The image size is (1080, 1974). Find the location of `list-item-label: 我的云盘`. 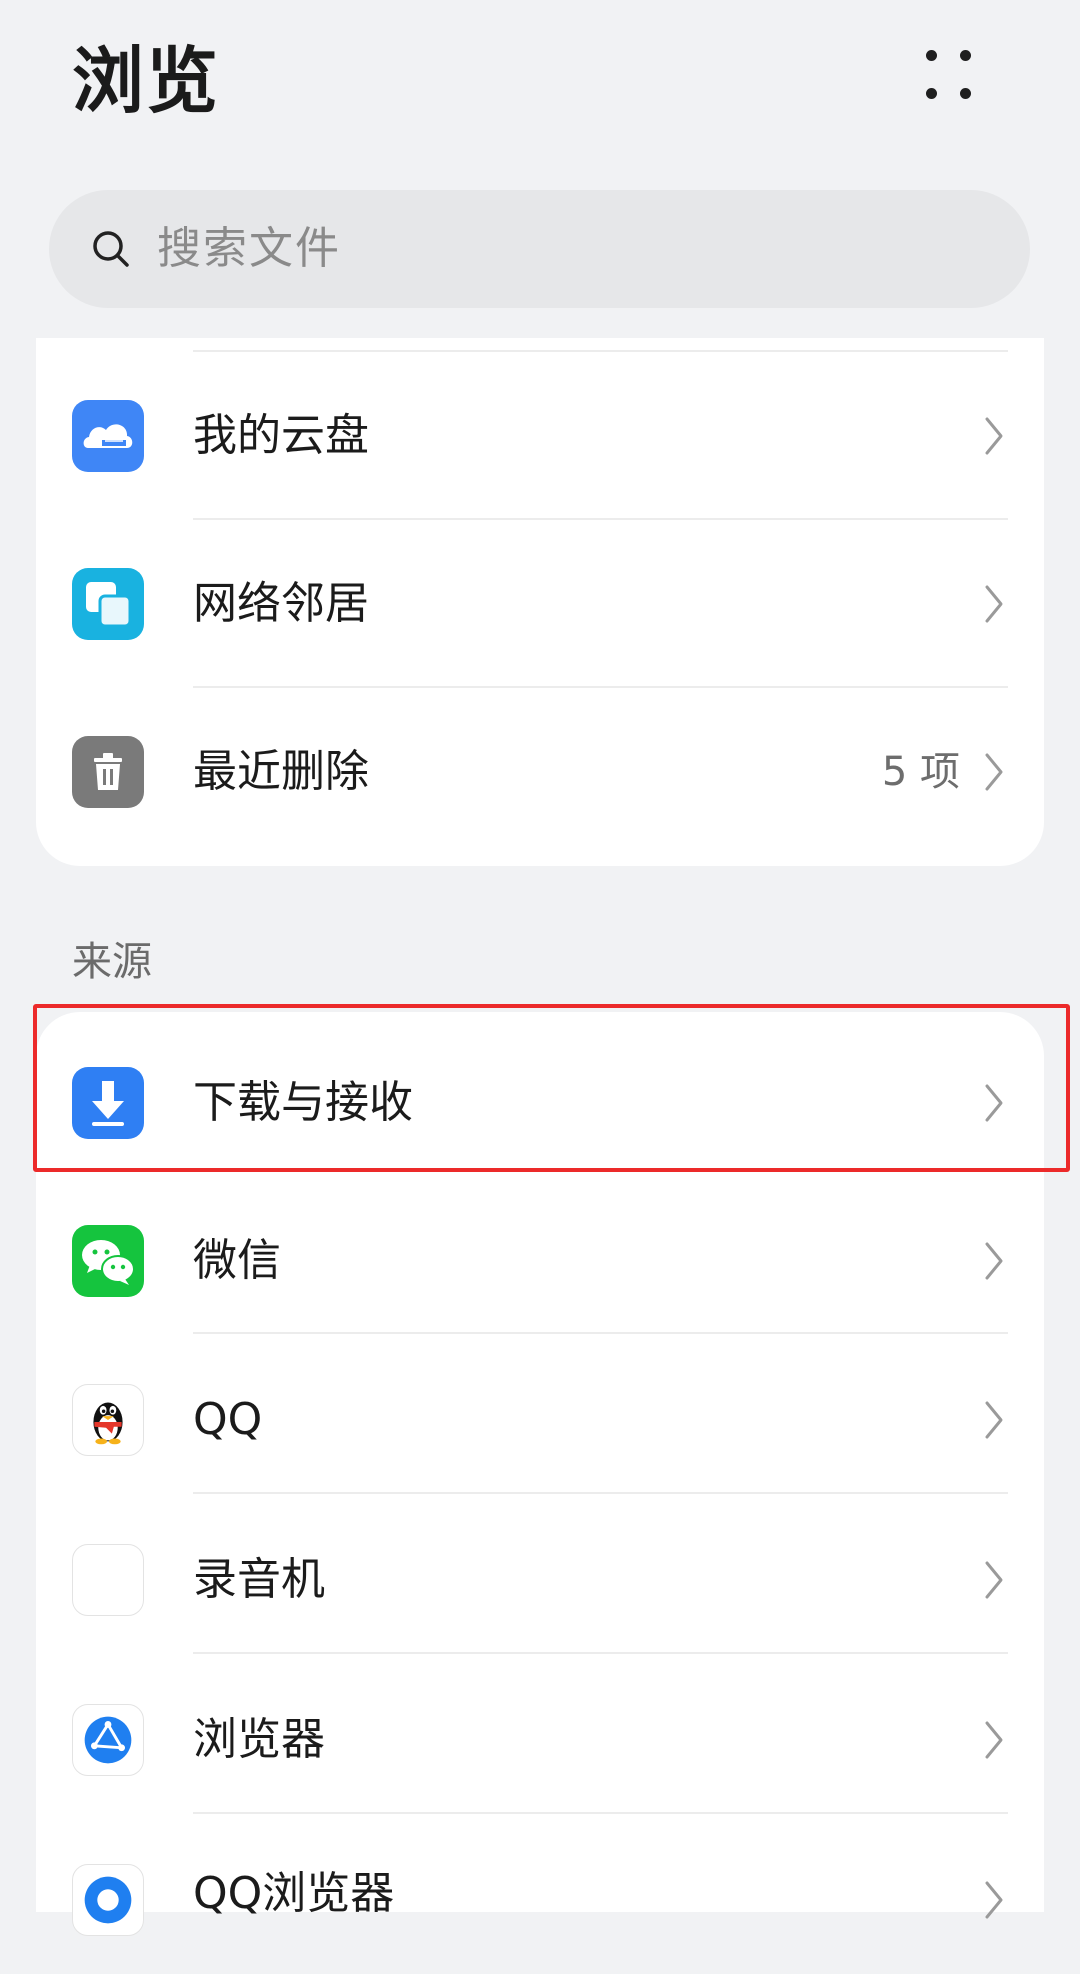

list-item-label: 我的云盘 is located at coordinates (281, 435).